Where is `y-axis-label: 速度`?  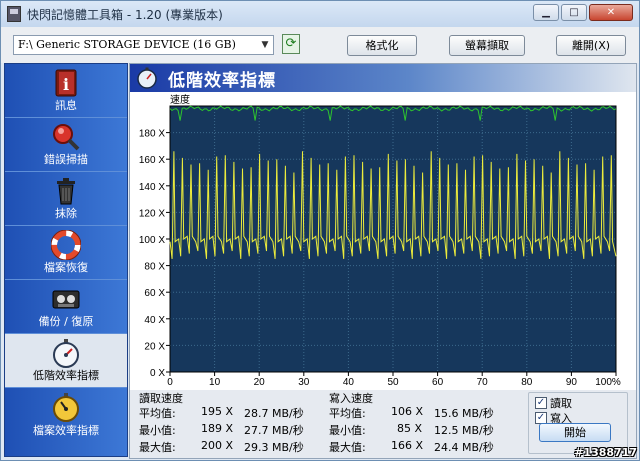 y-axis-label: 速度 is located at coordinates (180, 99).